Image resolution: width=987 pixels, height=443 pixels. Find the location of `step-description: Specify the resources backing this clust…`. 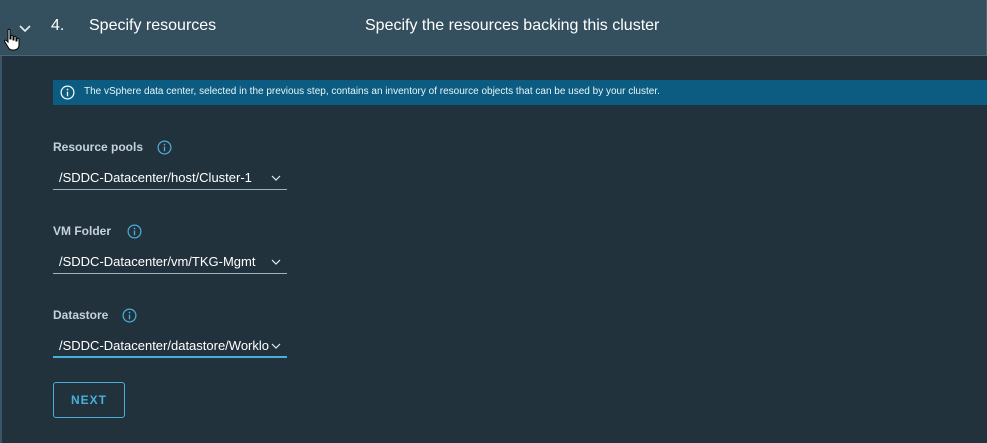

step-description: Specify the resources backing this clust… is located at coordinates (512, 25).